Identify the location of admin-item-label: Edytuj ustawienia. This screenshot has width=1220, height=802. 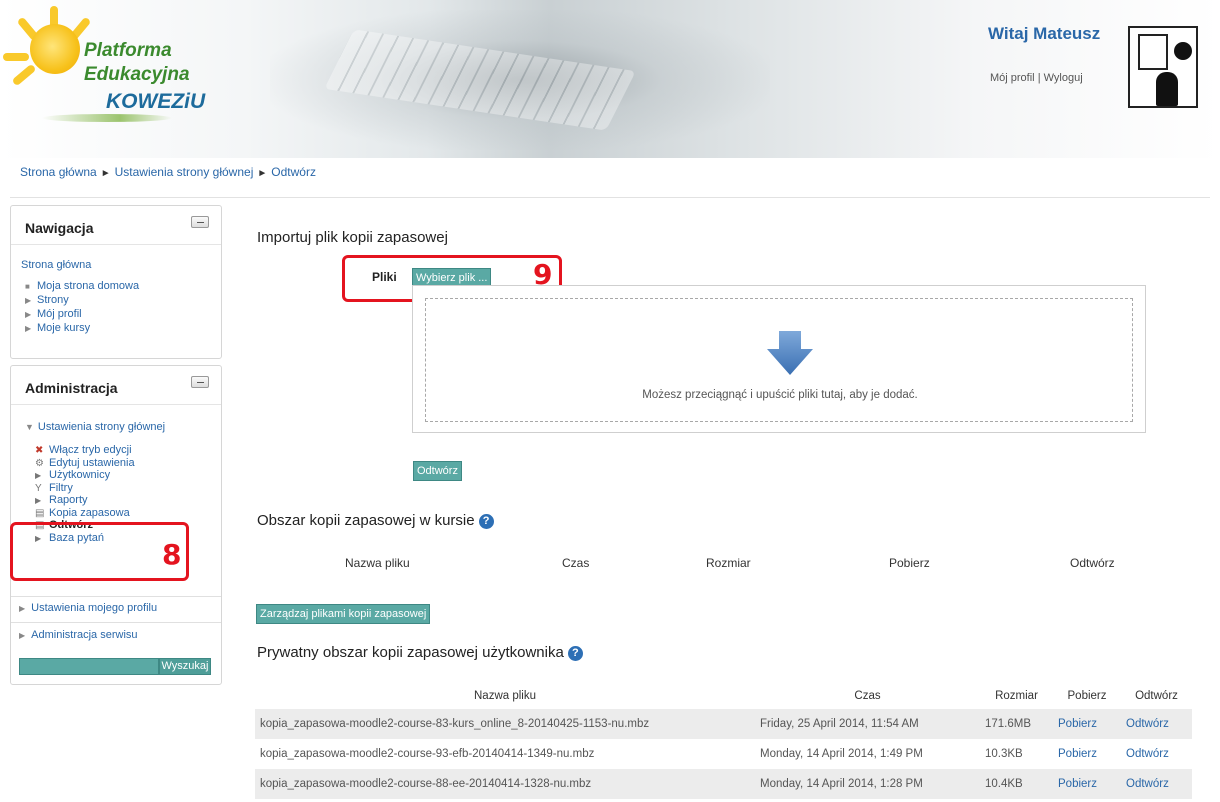
(92, 462).